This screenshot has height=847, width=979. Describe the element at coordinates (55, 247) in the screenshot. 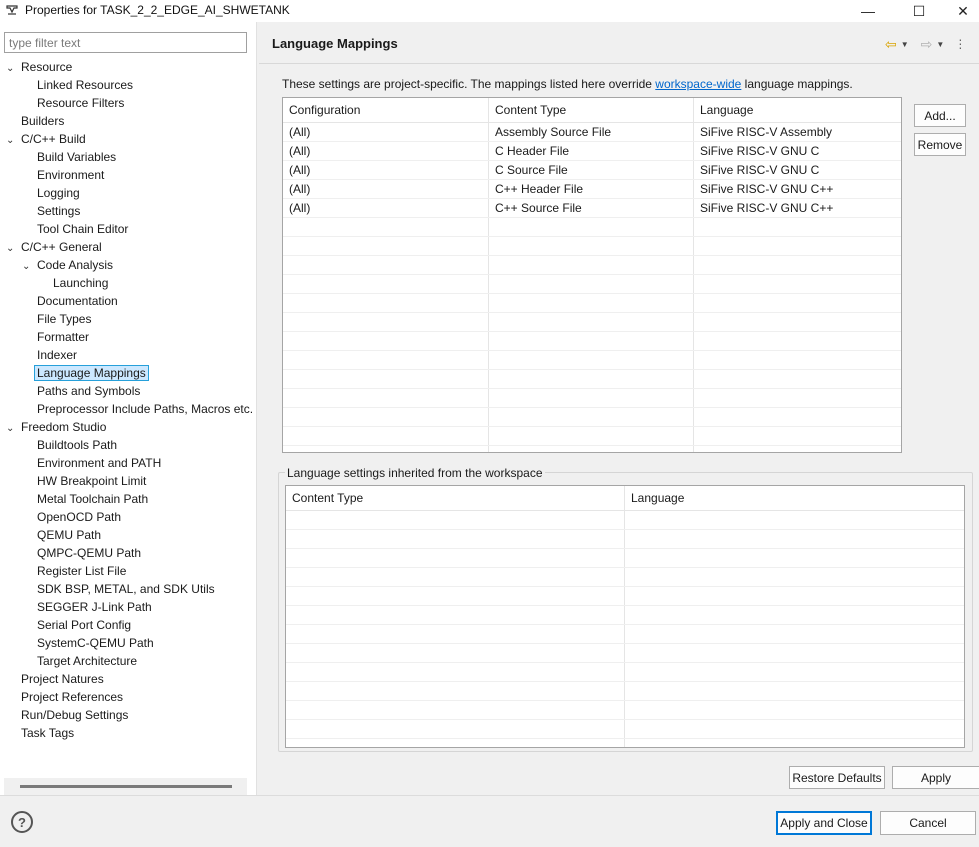

I see `tree-item: ⌄ C/C++ General` at that location.